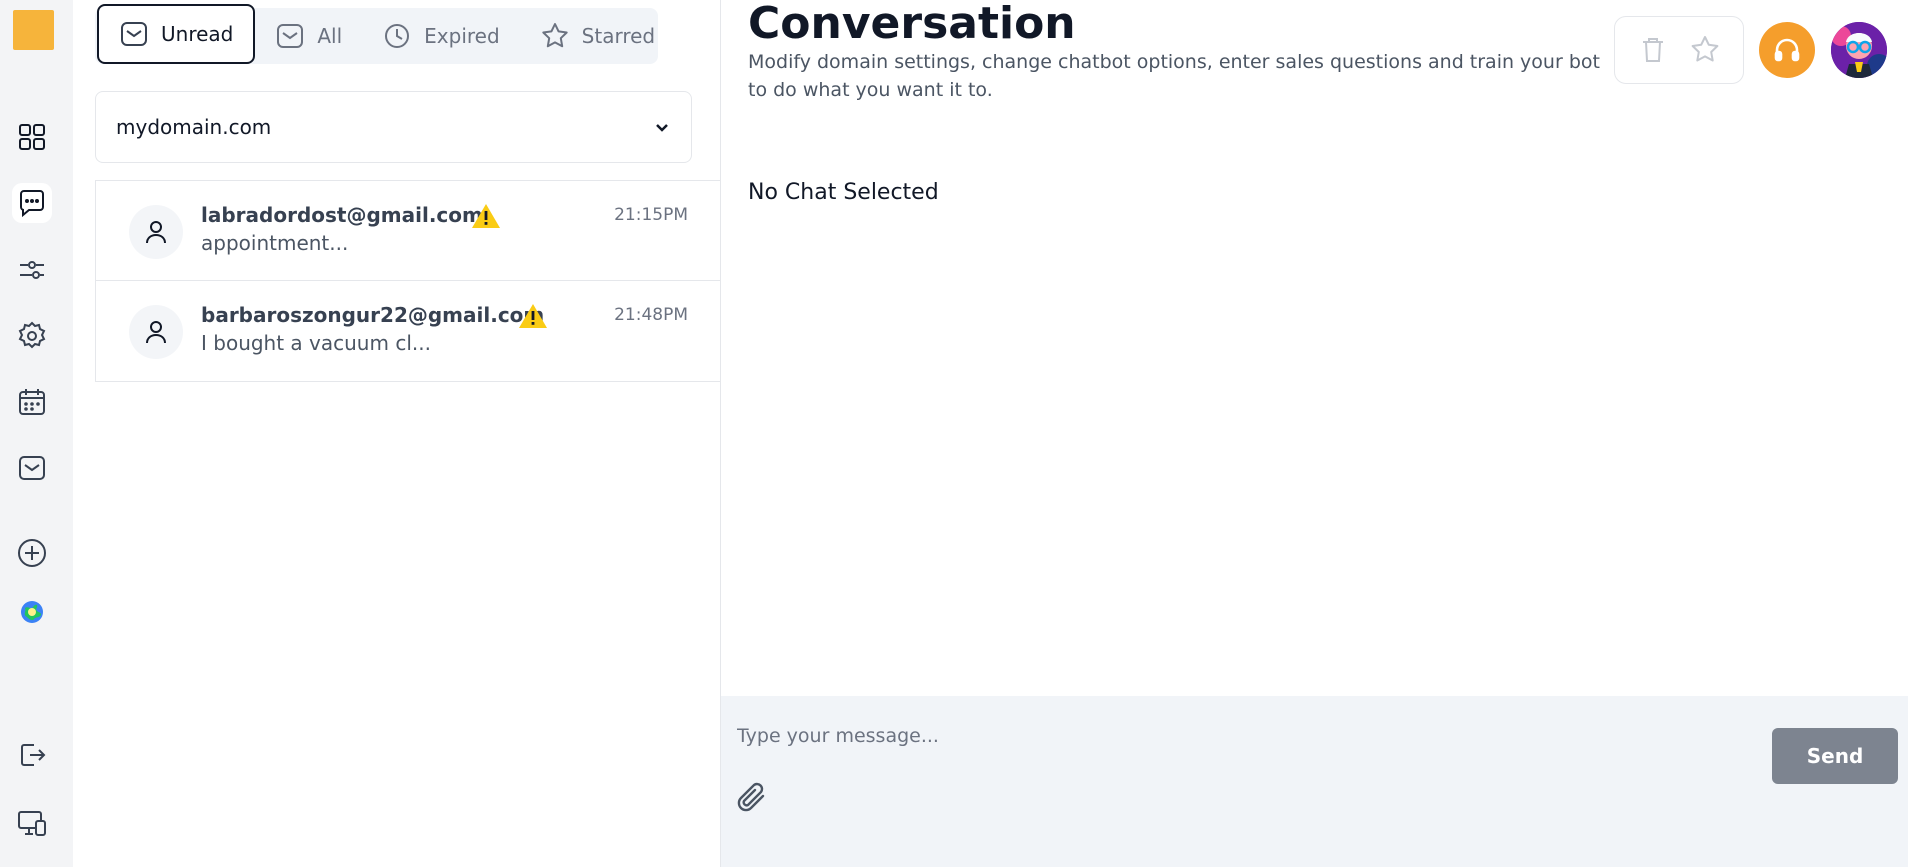 The image size is (1908, 867). What do you see at coordinates (753, 798) in the screenshot?
I see `paperclip-icon` at bounding box center [753, 798].